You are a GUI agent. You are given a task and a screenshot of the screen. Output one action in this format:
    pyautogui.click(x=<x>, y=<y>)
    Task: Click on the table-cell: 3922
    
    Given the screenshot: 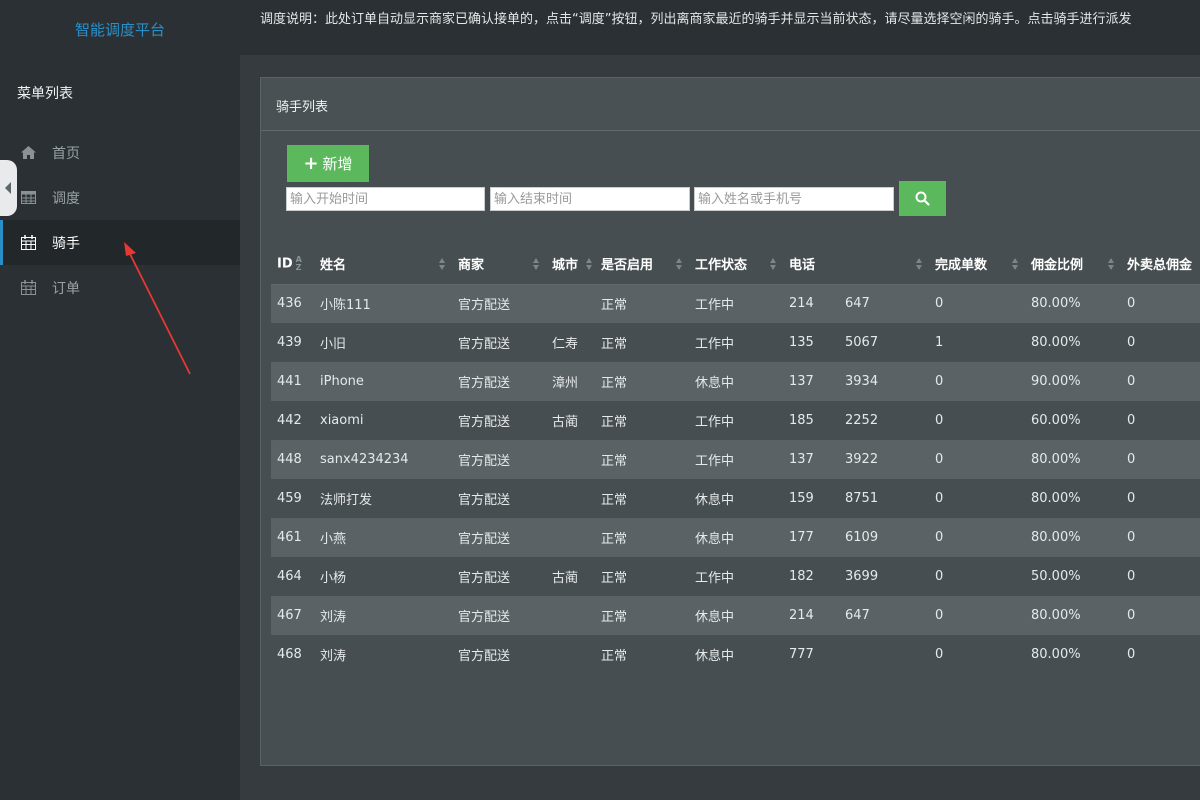 What is the action you would take?
    pyautogui.click(x=884, y=459)
    